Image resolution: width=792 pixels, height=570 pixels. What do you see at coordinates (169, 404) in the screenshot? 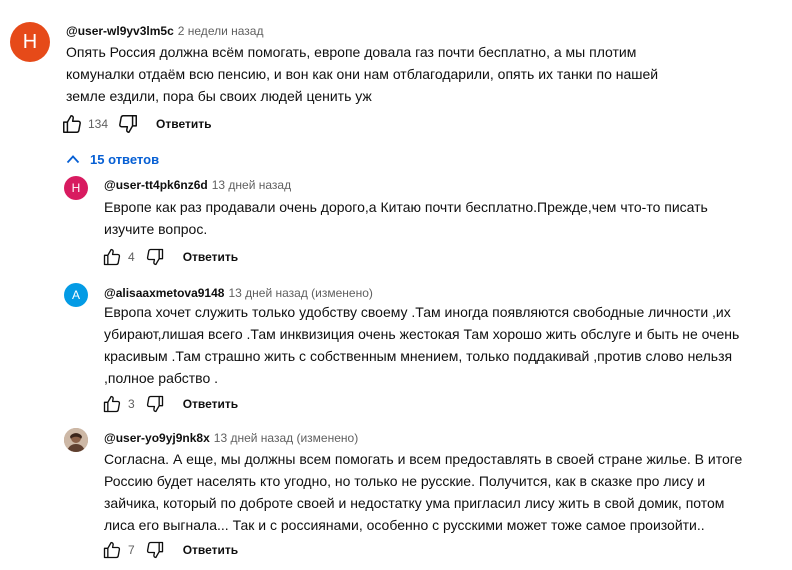
I see `comment-actions: 3 Ответить` at bounding box center [169, 404].